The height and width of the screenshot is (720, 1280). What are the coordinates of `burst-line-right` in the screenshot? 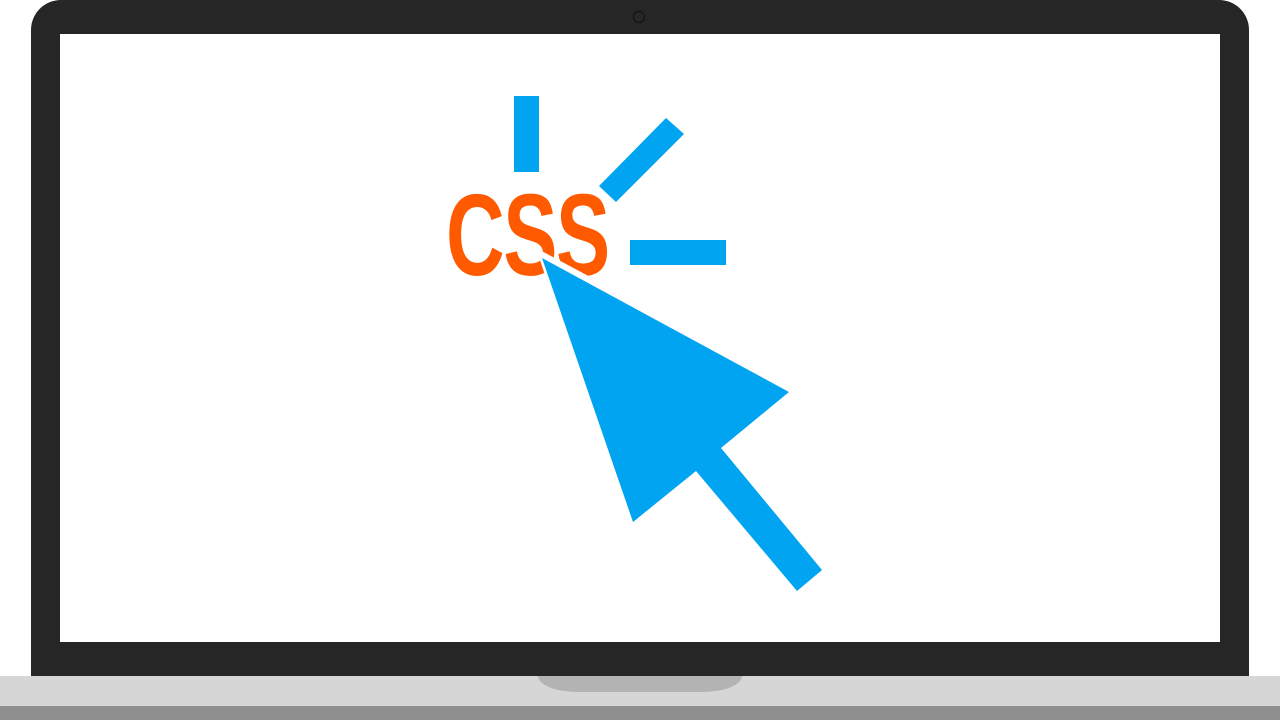 It's located at (678, 252).